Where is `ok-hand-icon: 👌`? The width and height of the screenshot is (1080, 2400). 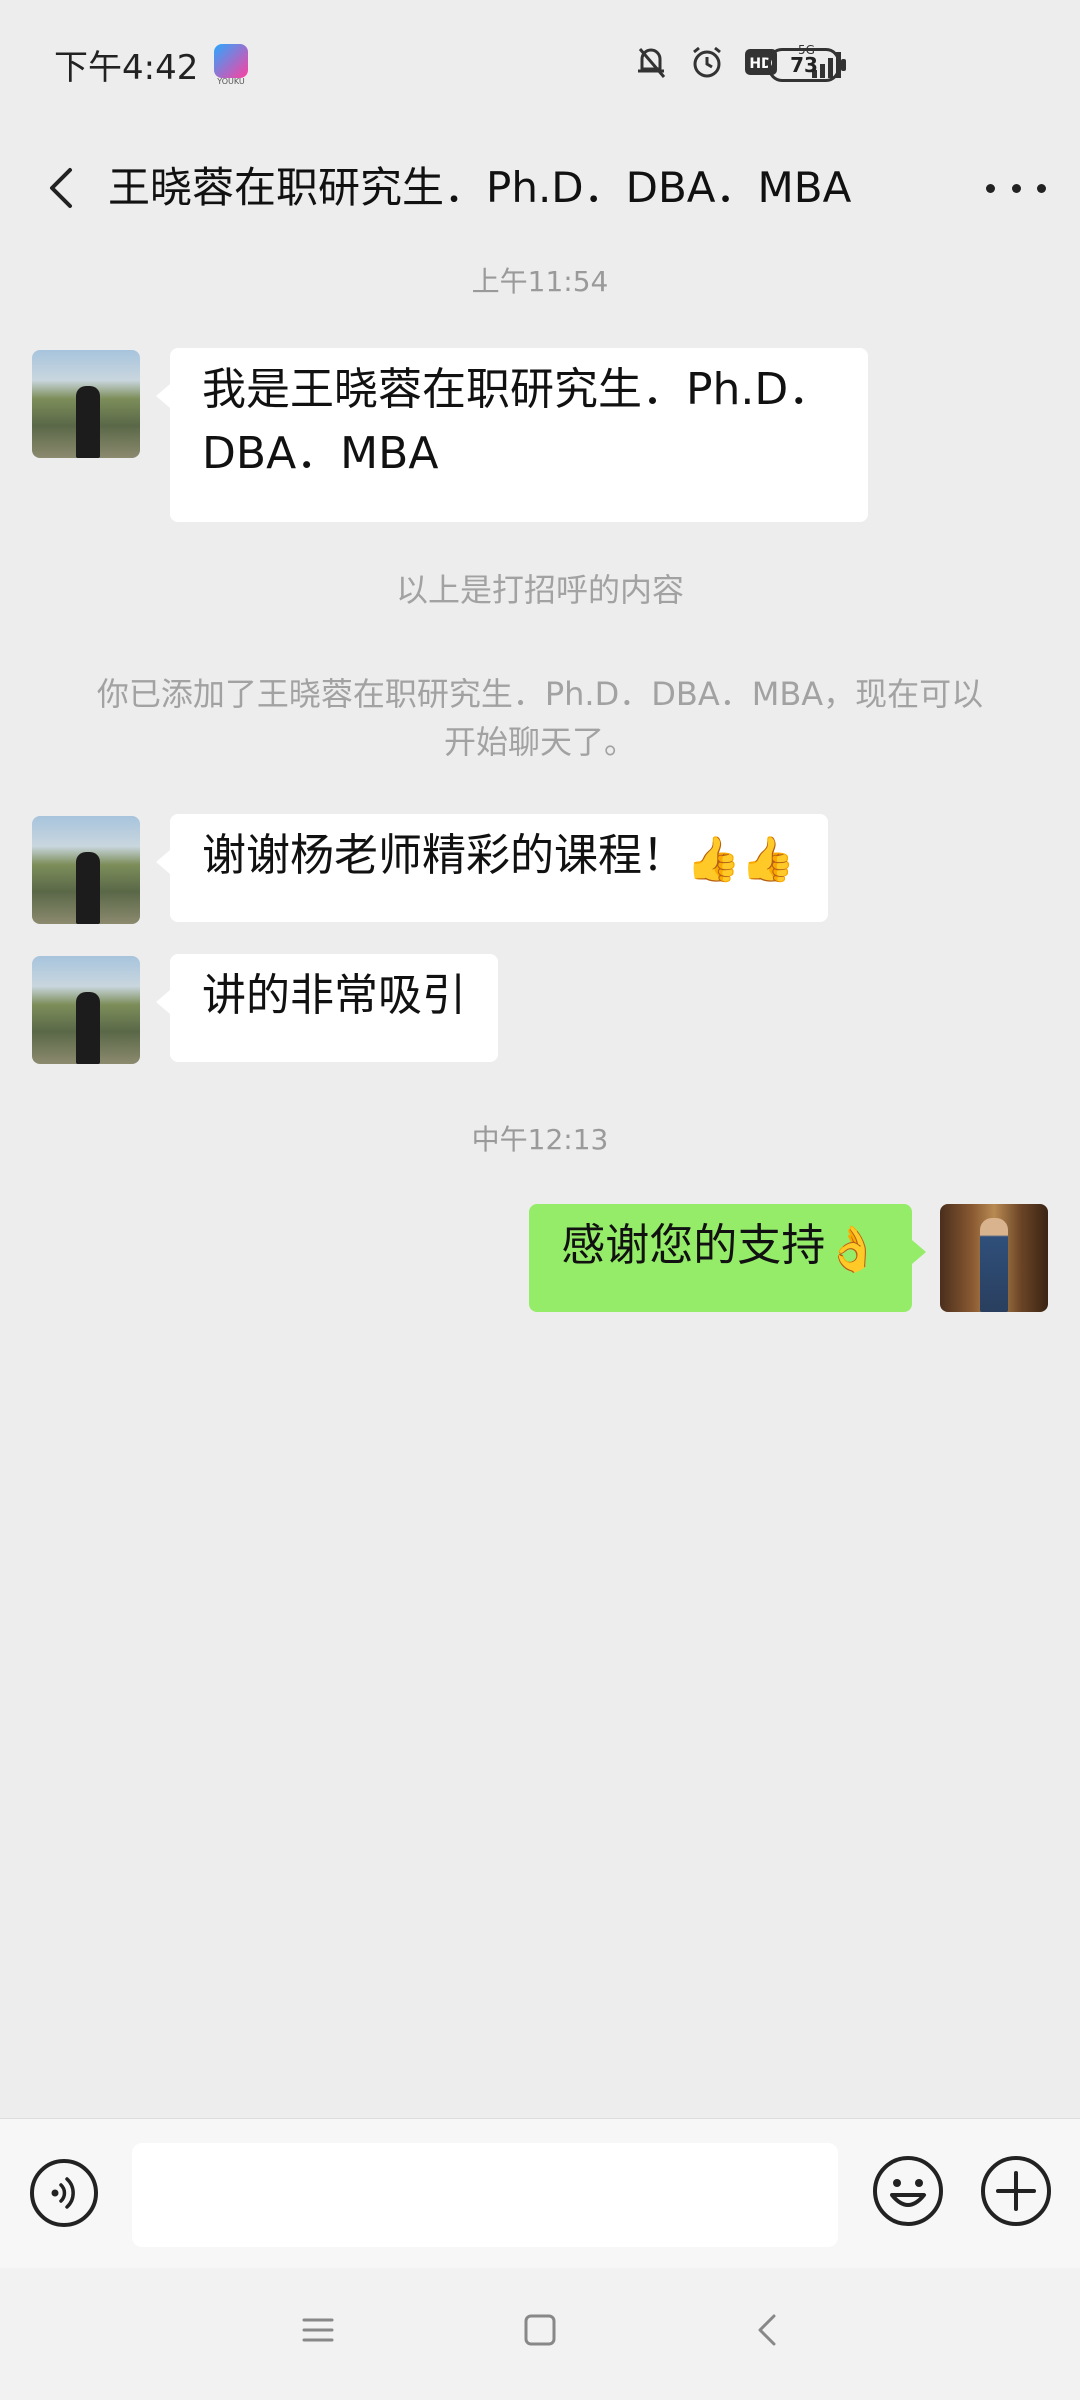 ok-hand-icon: 👌 is located at coordinates (852, 1249).